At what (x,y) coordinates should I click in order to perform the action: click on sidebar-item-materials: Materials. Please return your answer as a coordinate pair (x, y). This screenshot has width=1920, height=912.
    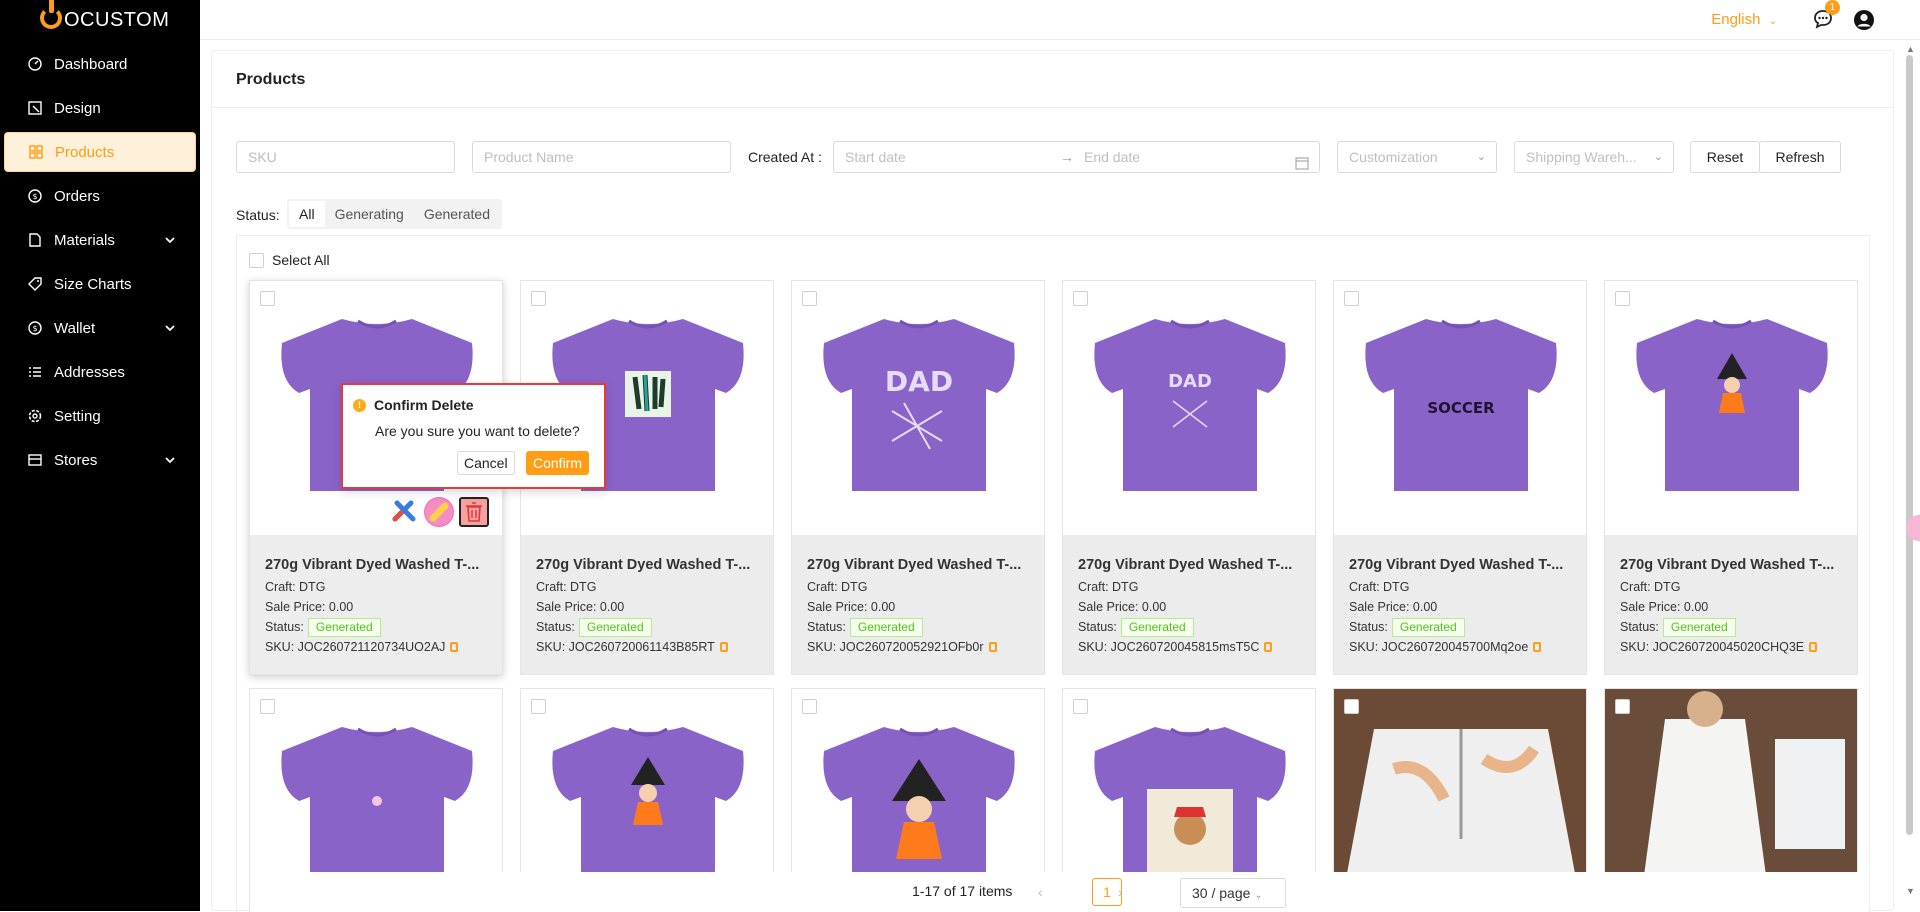
    Looking at the image, I should click on (100, 240).